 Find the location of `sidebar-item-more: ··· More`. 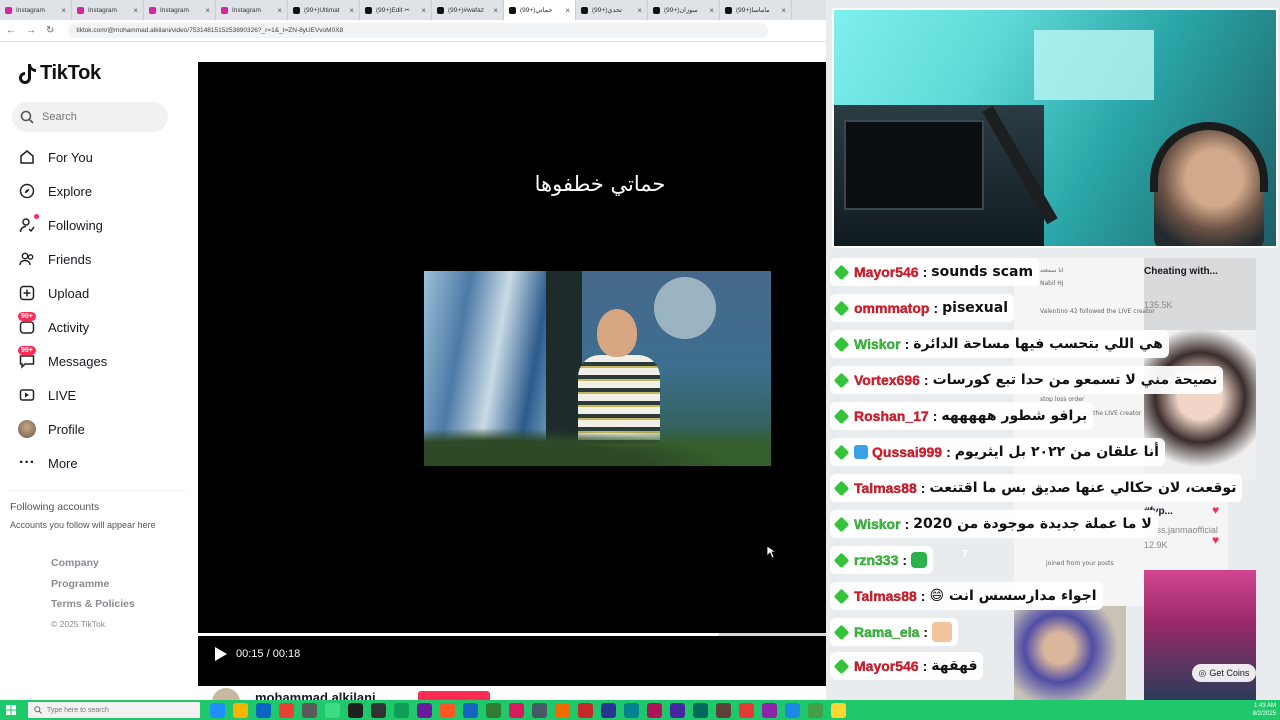

sidebar-item-more: ··· More is located at coordinates (104, 463).